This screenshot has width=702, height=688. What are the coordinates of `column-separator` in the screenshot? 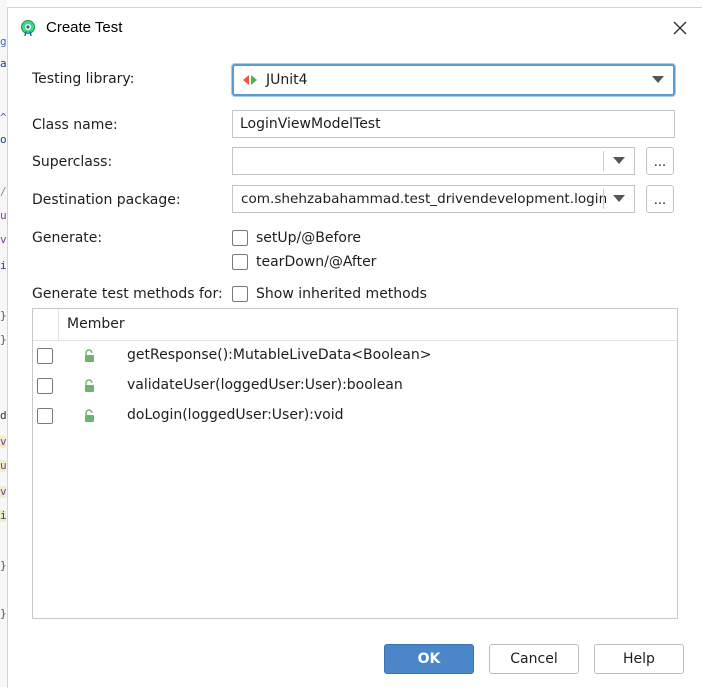 It's located at (58, 324).